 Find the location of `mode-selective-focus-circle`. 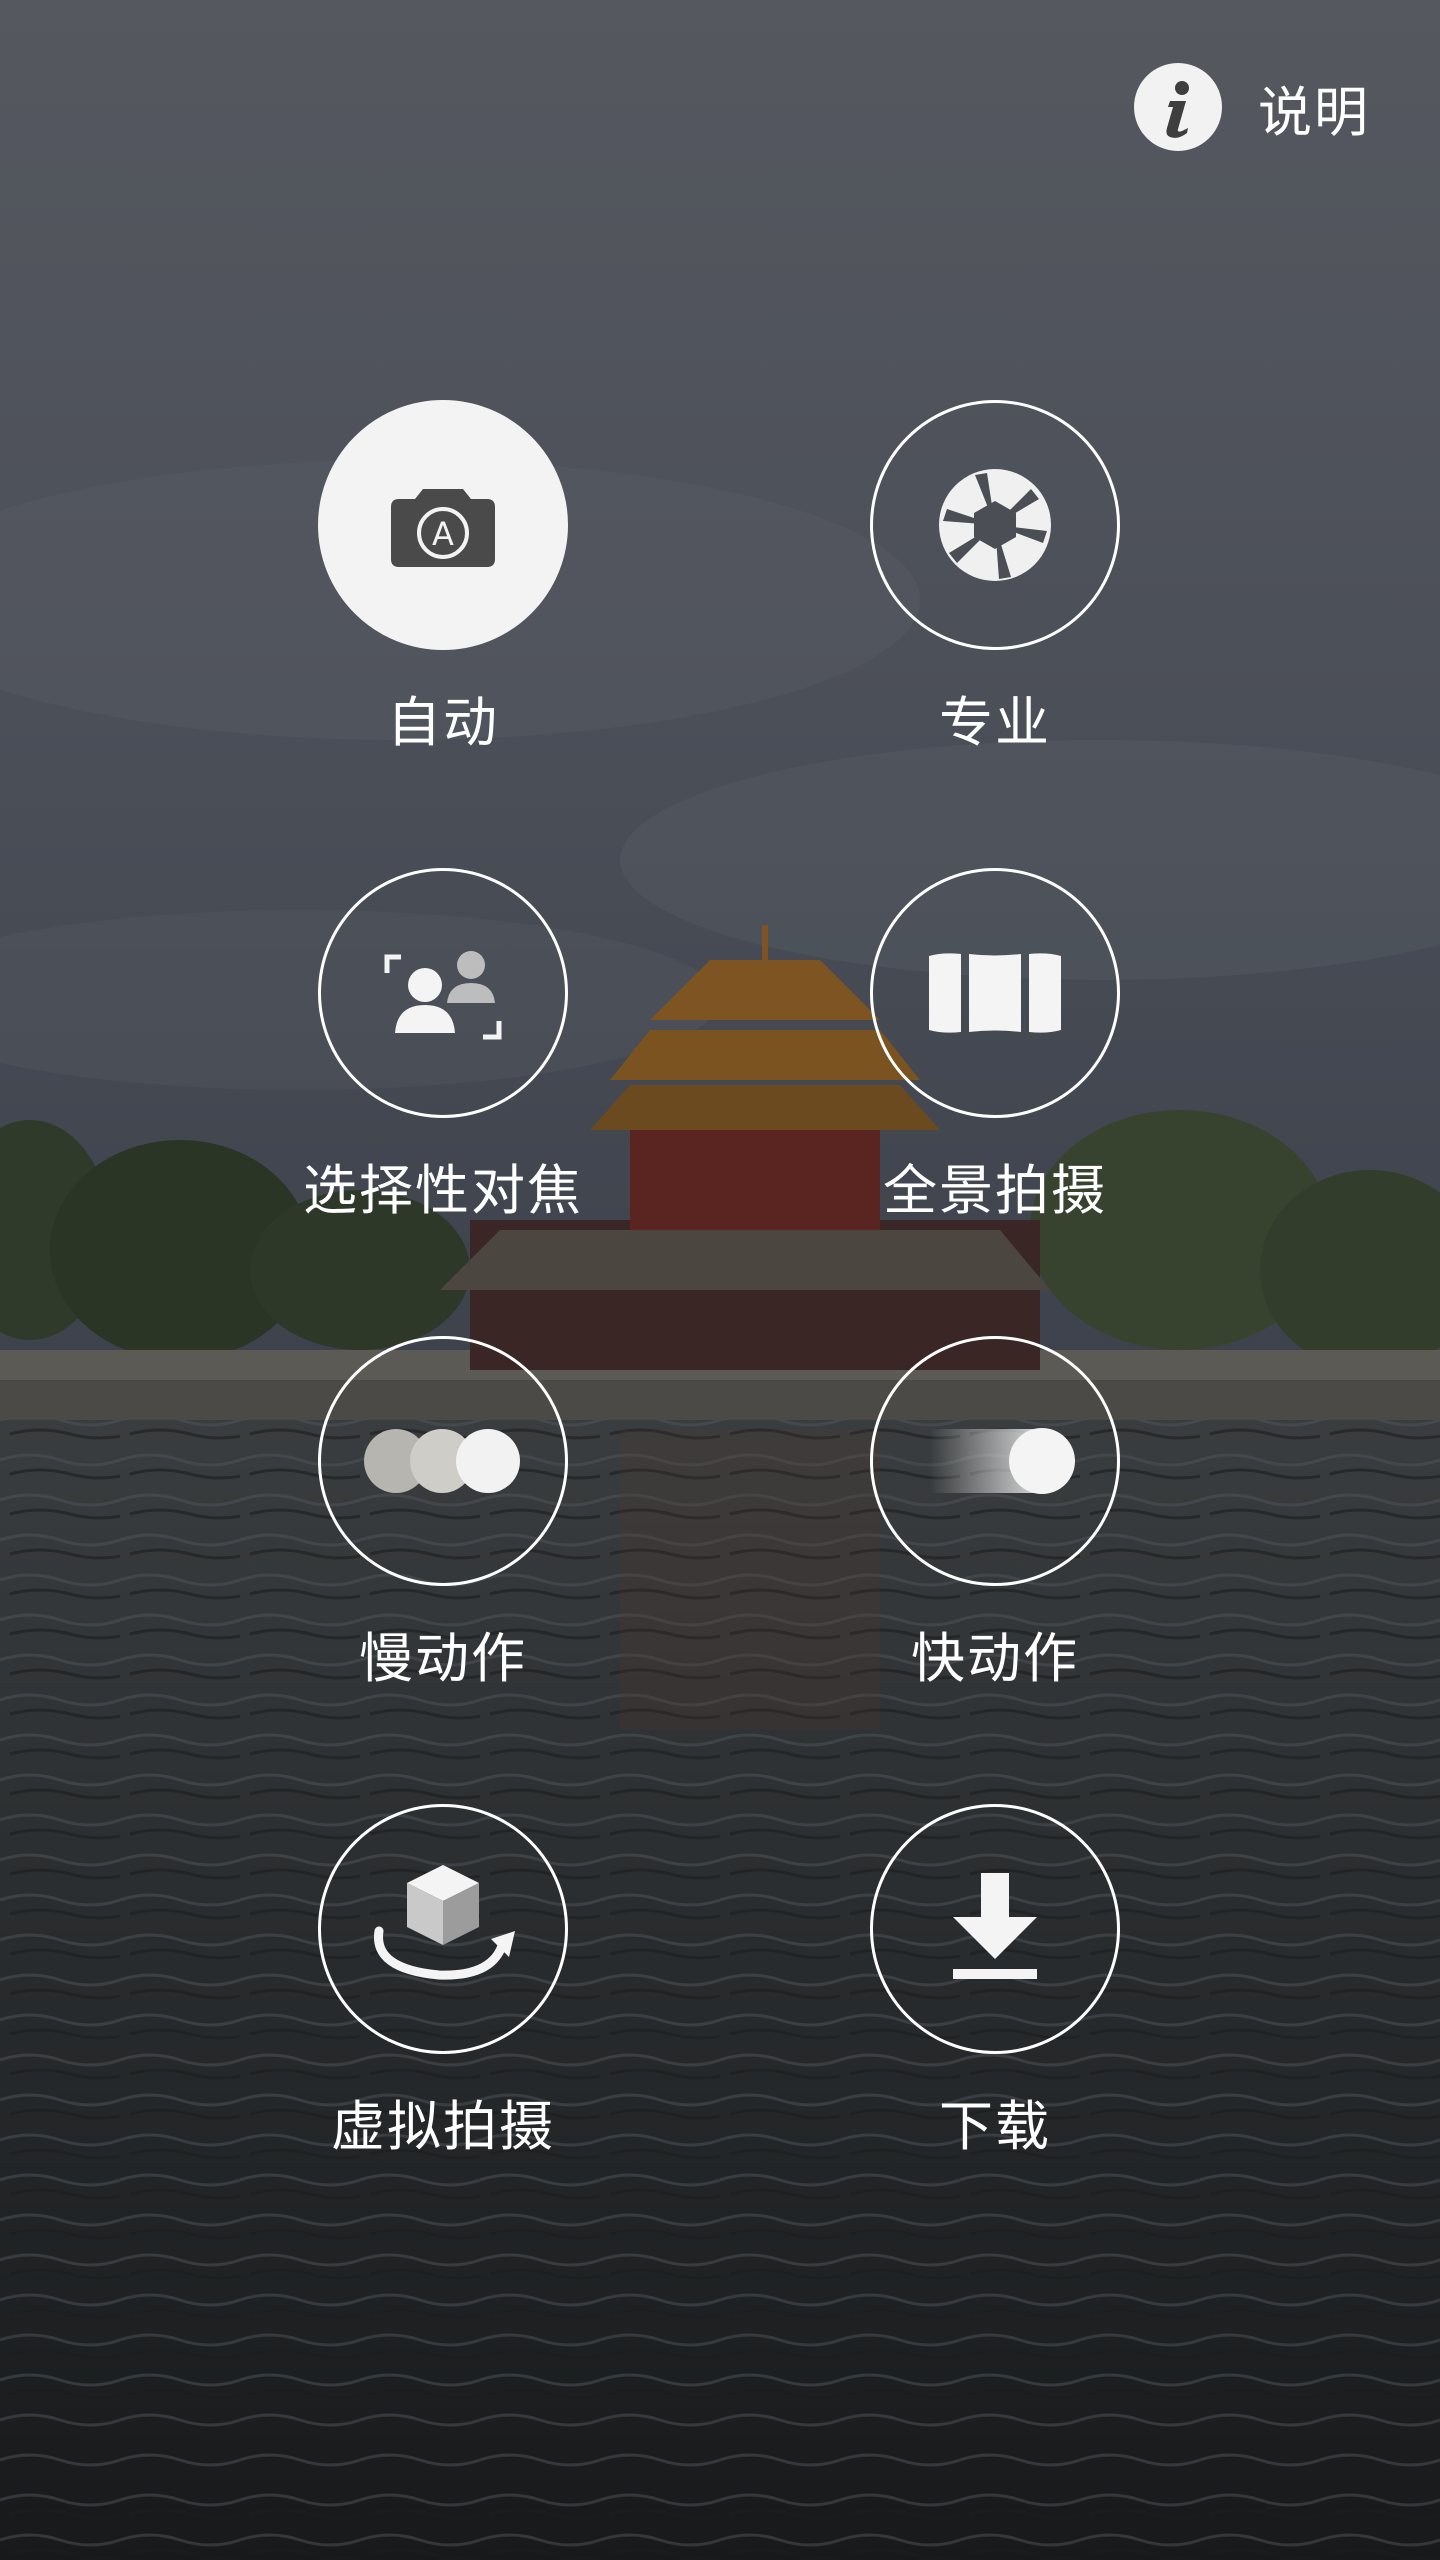

mode-selective-focus-circle is located at coordinates (443, 993).